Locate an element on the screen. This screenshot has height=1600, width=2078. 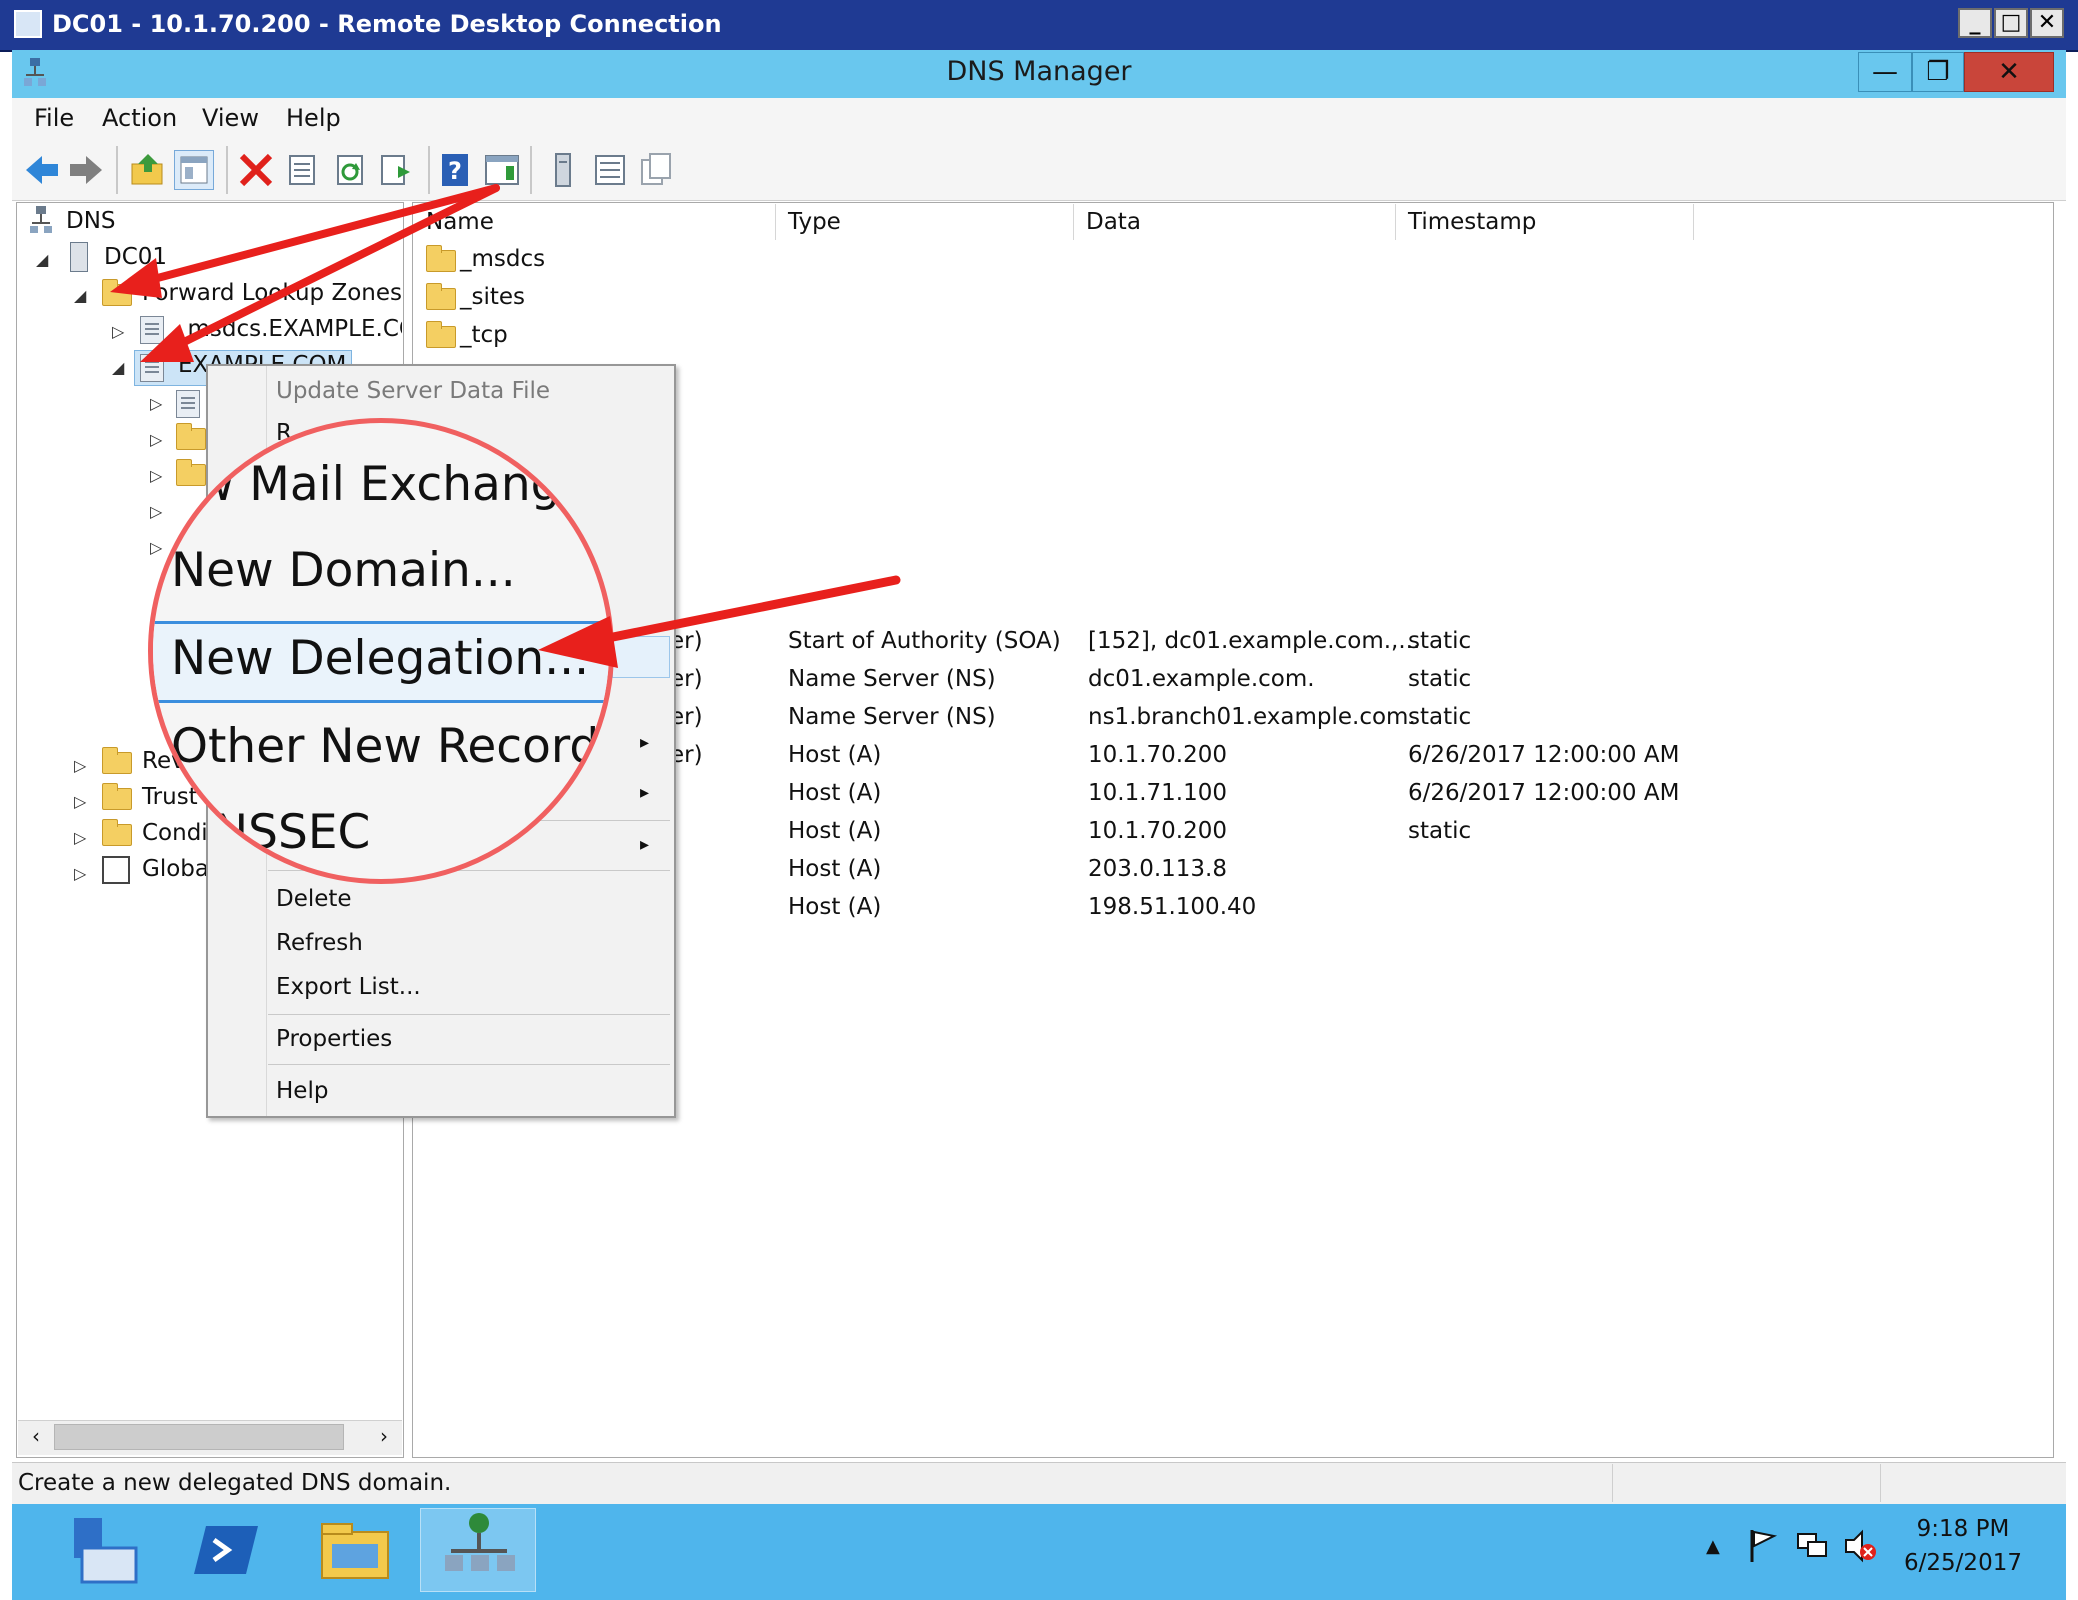
clock-time: 9:18 PM is located at coordinates (1963, 1529).